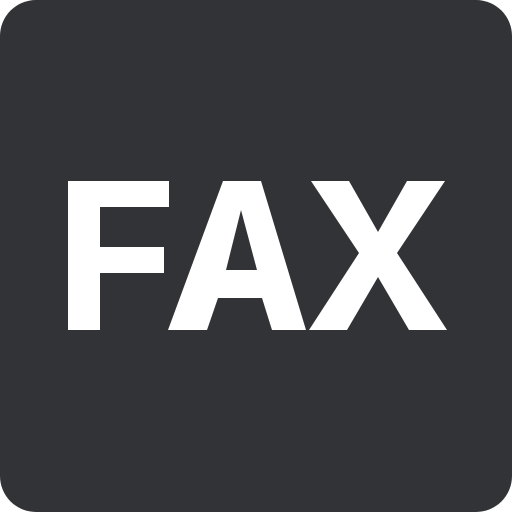 Image resolution: width=512 pixels, height=512 pixels. Describe the element at coordinates (118, 255) in the screenshot. I see `letter-f` at that location.